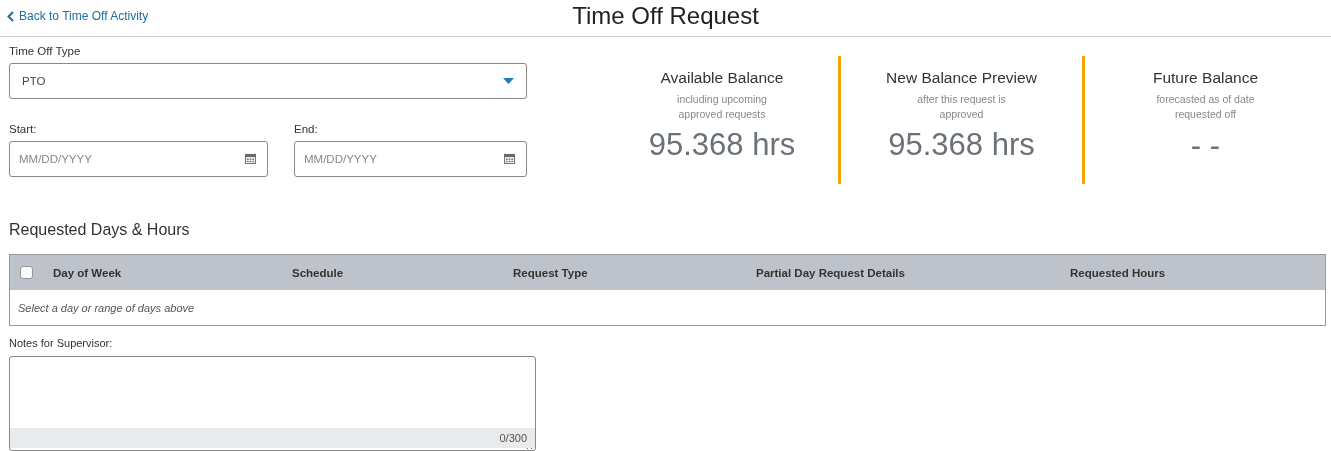  Describe the element at coordinates (61, 343) in the screenshot. I see `field-label: Notes for Supervisor:` at that location.